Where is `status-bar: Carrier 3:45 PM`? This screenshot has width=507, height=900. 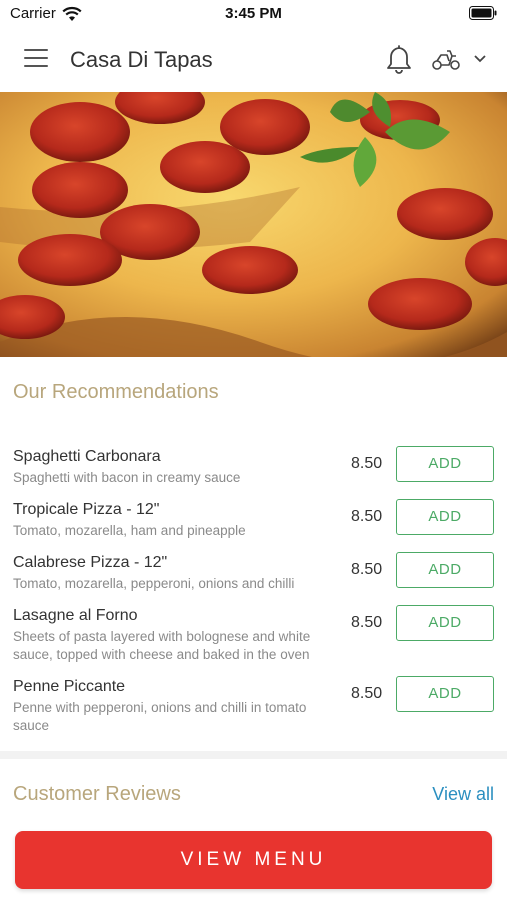 status-bar: Carrier 3:45 PM is located at coordinates (253, 14).